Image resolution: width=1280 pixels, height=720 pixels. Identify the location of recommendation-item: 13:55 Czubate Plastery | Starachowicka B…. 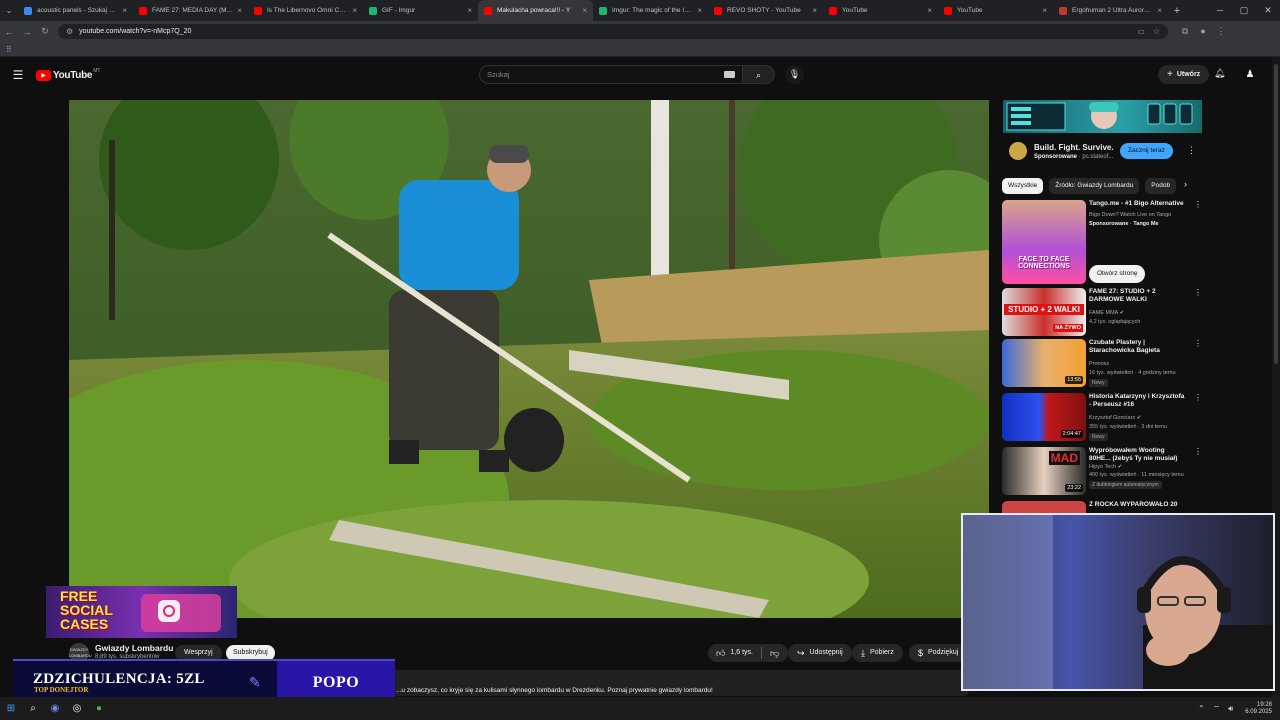
(1102, 363).